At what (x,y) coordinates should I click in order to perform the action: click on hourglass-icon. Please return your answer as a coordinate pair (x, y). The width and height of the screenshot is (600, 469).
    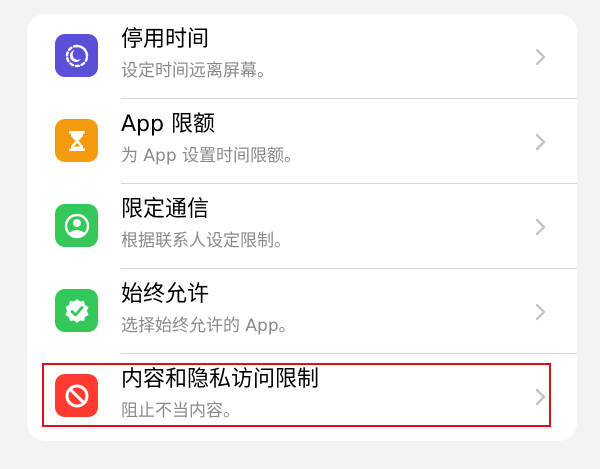
    Looking at the image, I should click on (76, 140).